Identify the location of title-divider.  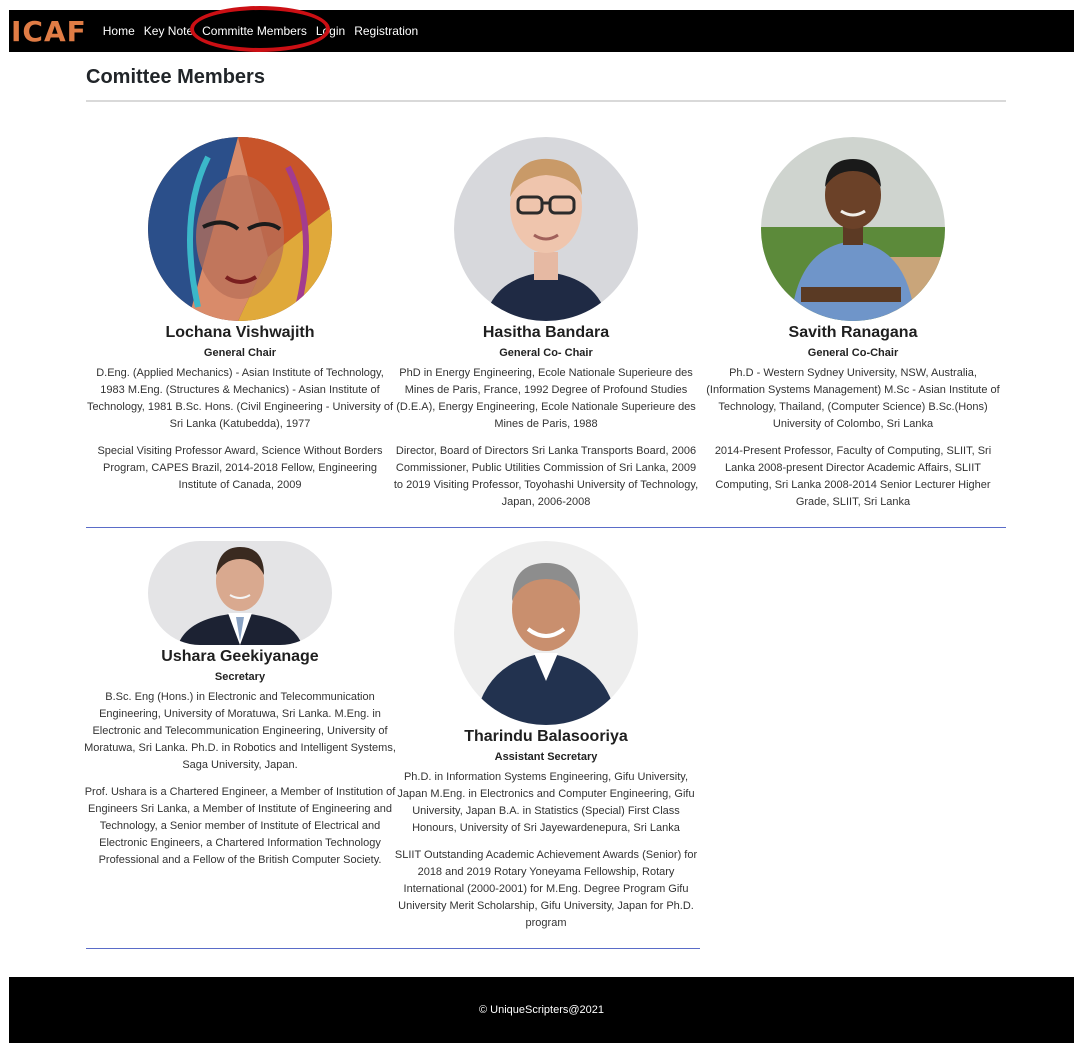
(546, 101).